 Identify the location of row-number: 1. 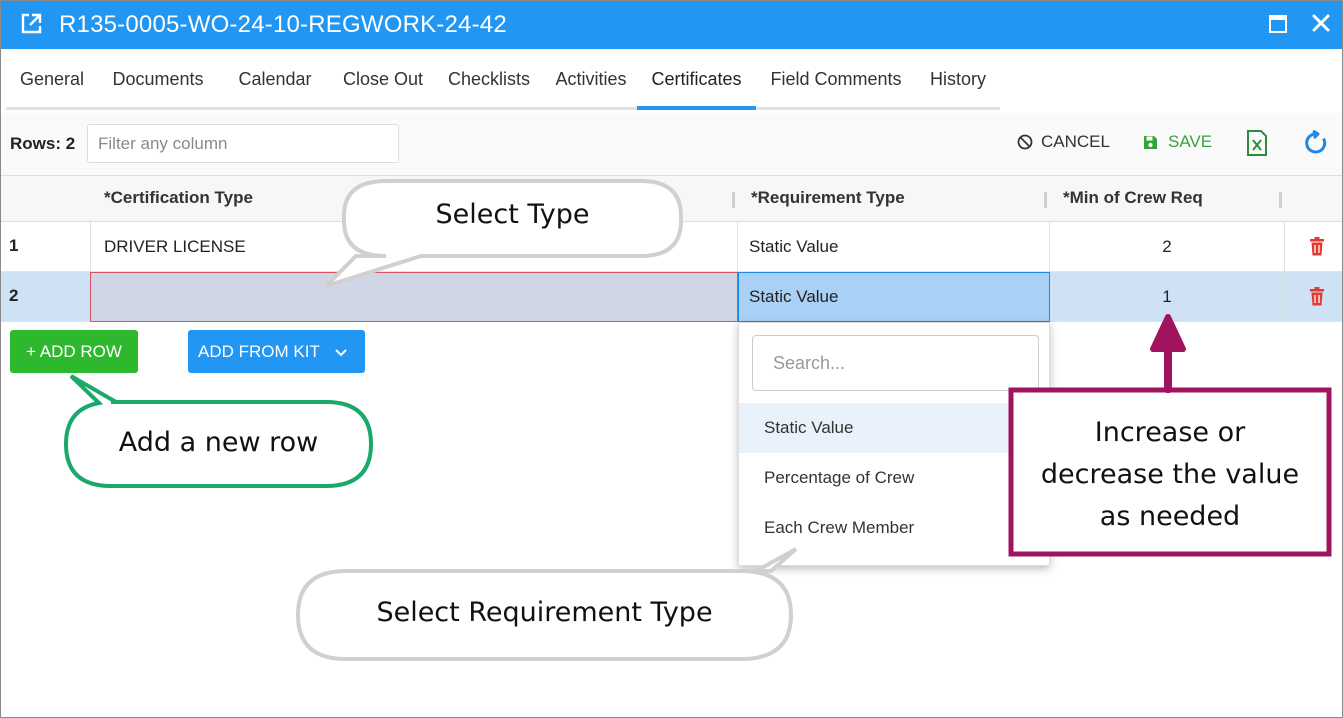
(14, 245).